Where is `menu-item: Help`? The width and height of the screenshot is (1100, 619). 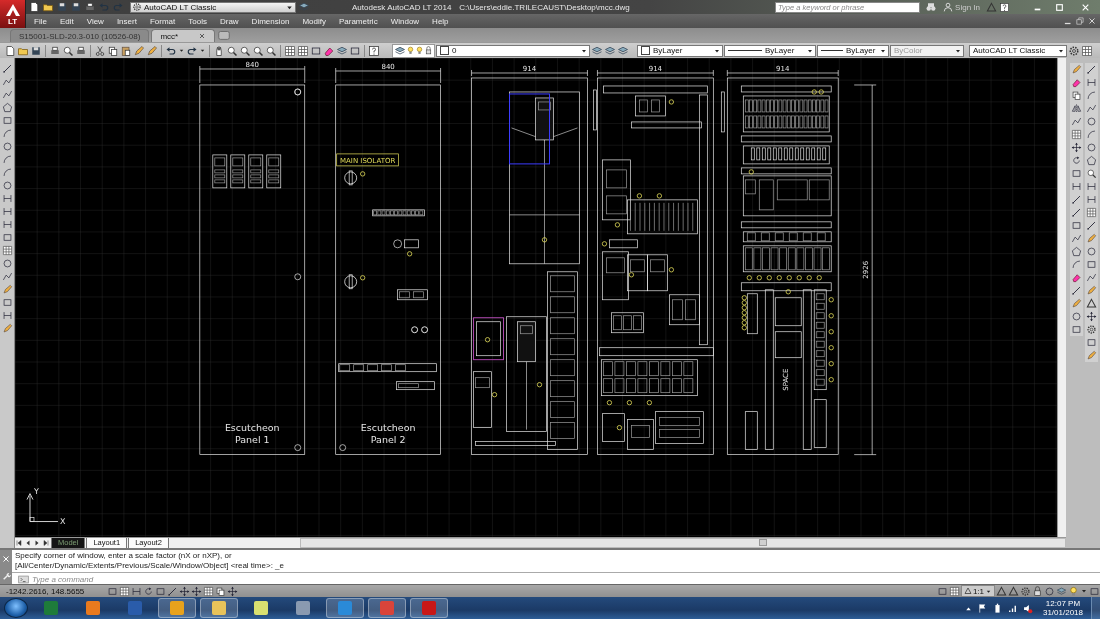
menu-item: Help is located at coordinates (441, 21).